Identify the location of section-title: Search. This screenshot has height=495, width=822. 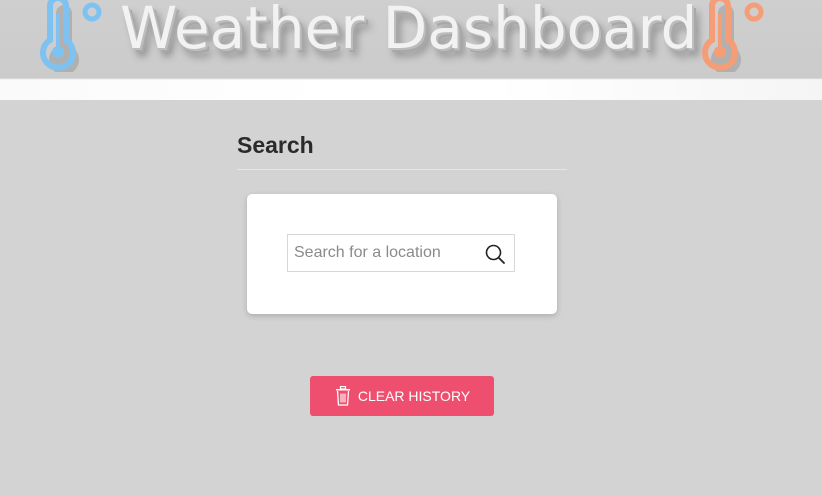
(402, 151).